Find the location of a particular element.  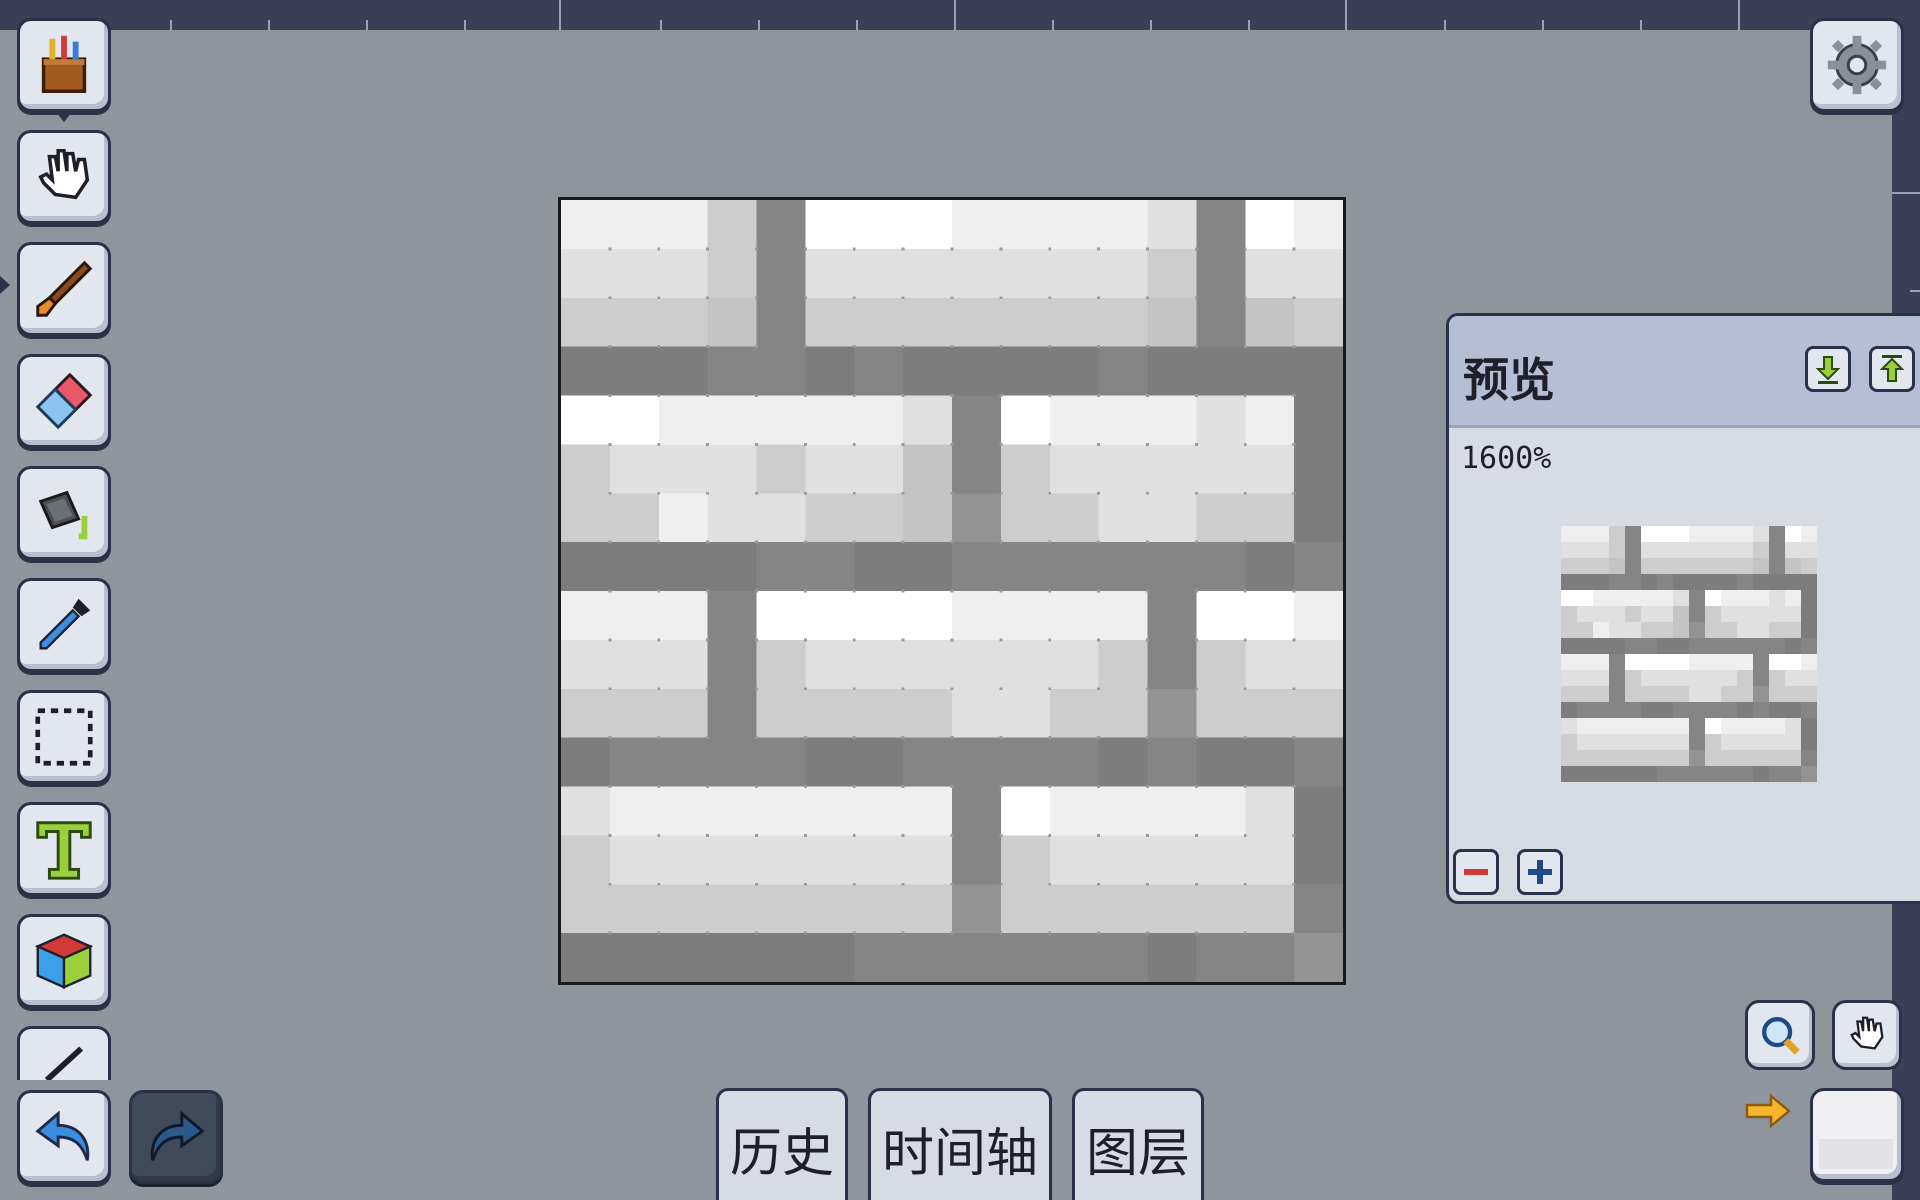

pan-tool-button is located at coordinates (1867, 1035).